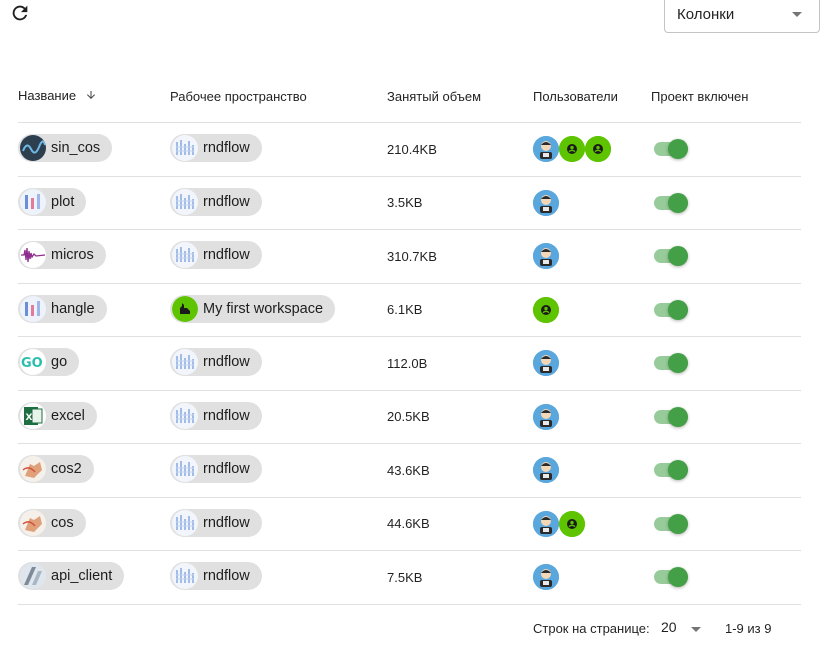 This screenshot has height=646, width=828. What do you see at coordinates (409, 577) in the screenshot?
I see `table-row: api_client rndflow 7.5KB` at bounding box center [409, 577].